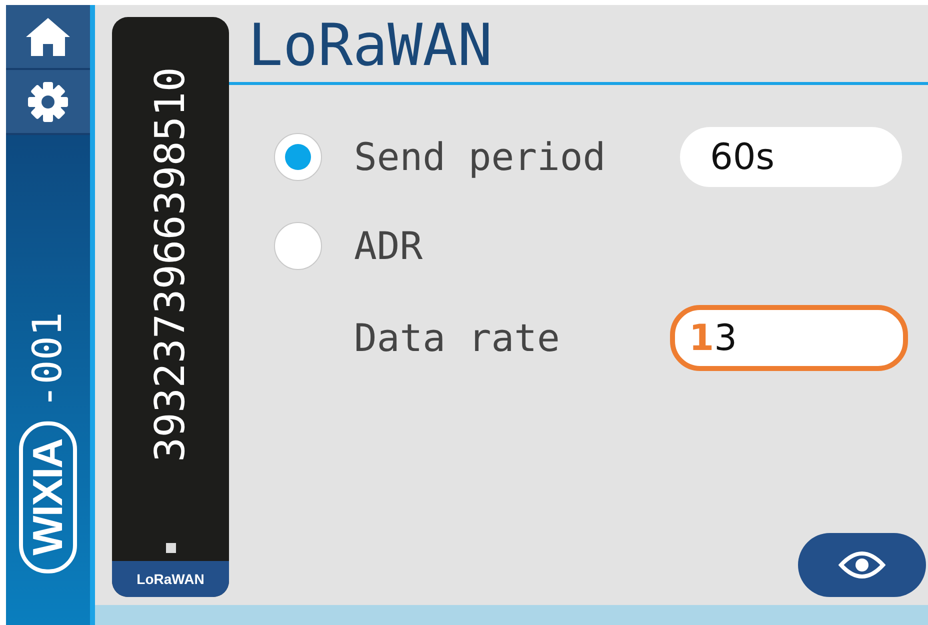 This screenshot has height=625, width=928. What do you see at coordinates (170, 579) in the screenshot?
I see `device-tag: LoRaWAN` at bounding box center [170, 579].